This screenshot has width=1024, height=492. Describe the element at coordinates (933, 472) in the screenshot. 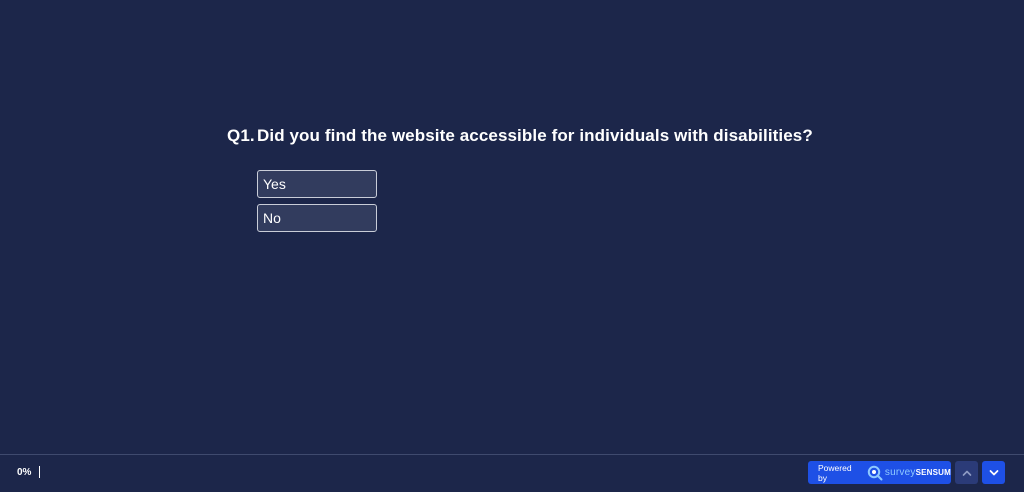

I see `brand-name-sensum: SENSUM` at that location.